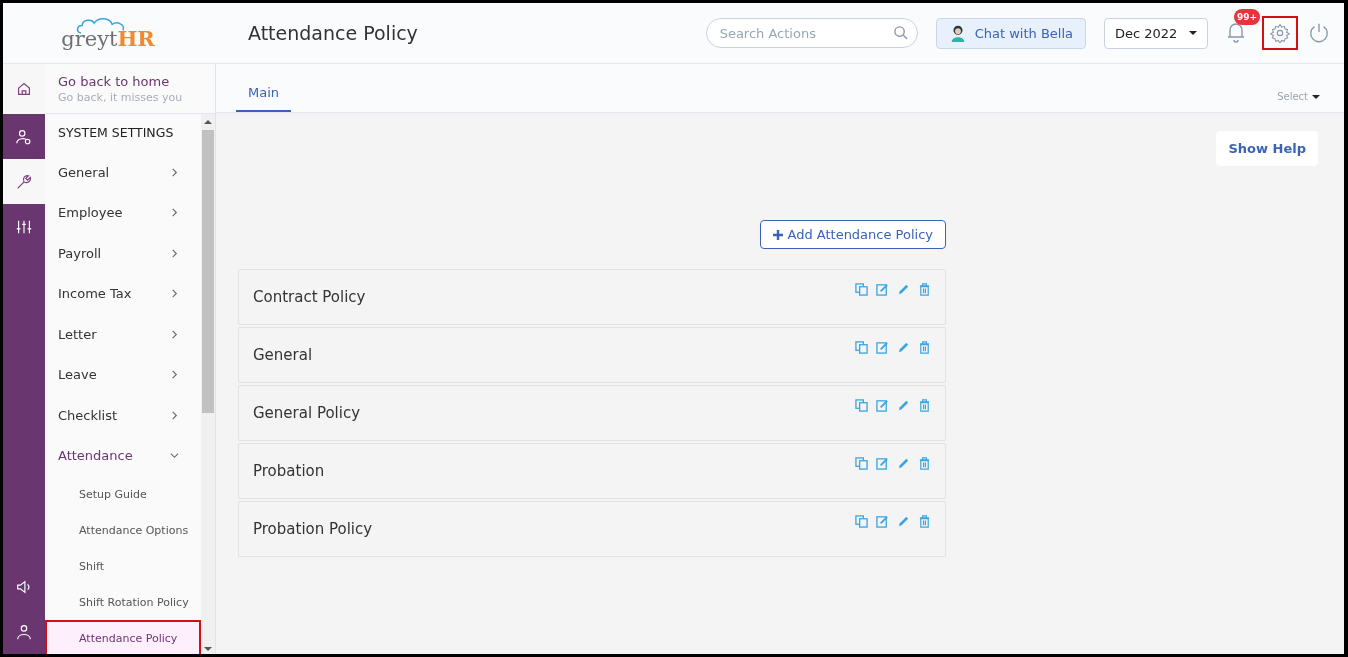 The height and width of the screenshot is (657, 1348). Describe the element at coordinates (264, 98) in the screenshot. I see `tab: Main` at that location.